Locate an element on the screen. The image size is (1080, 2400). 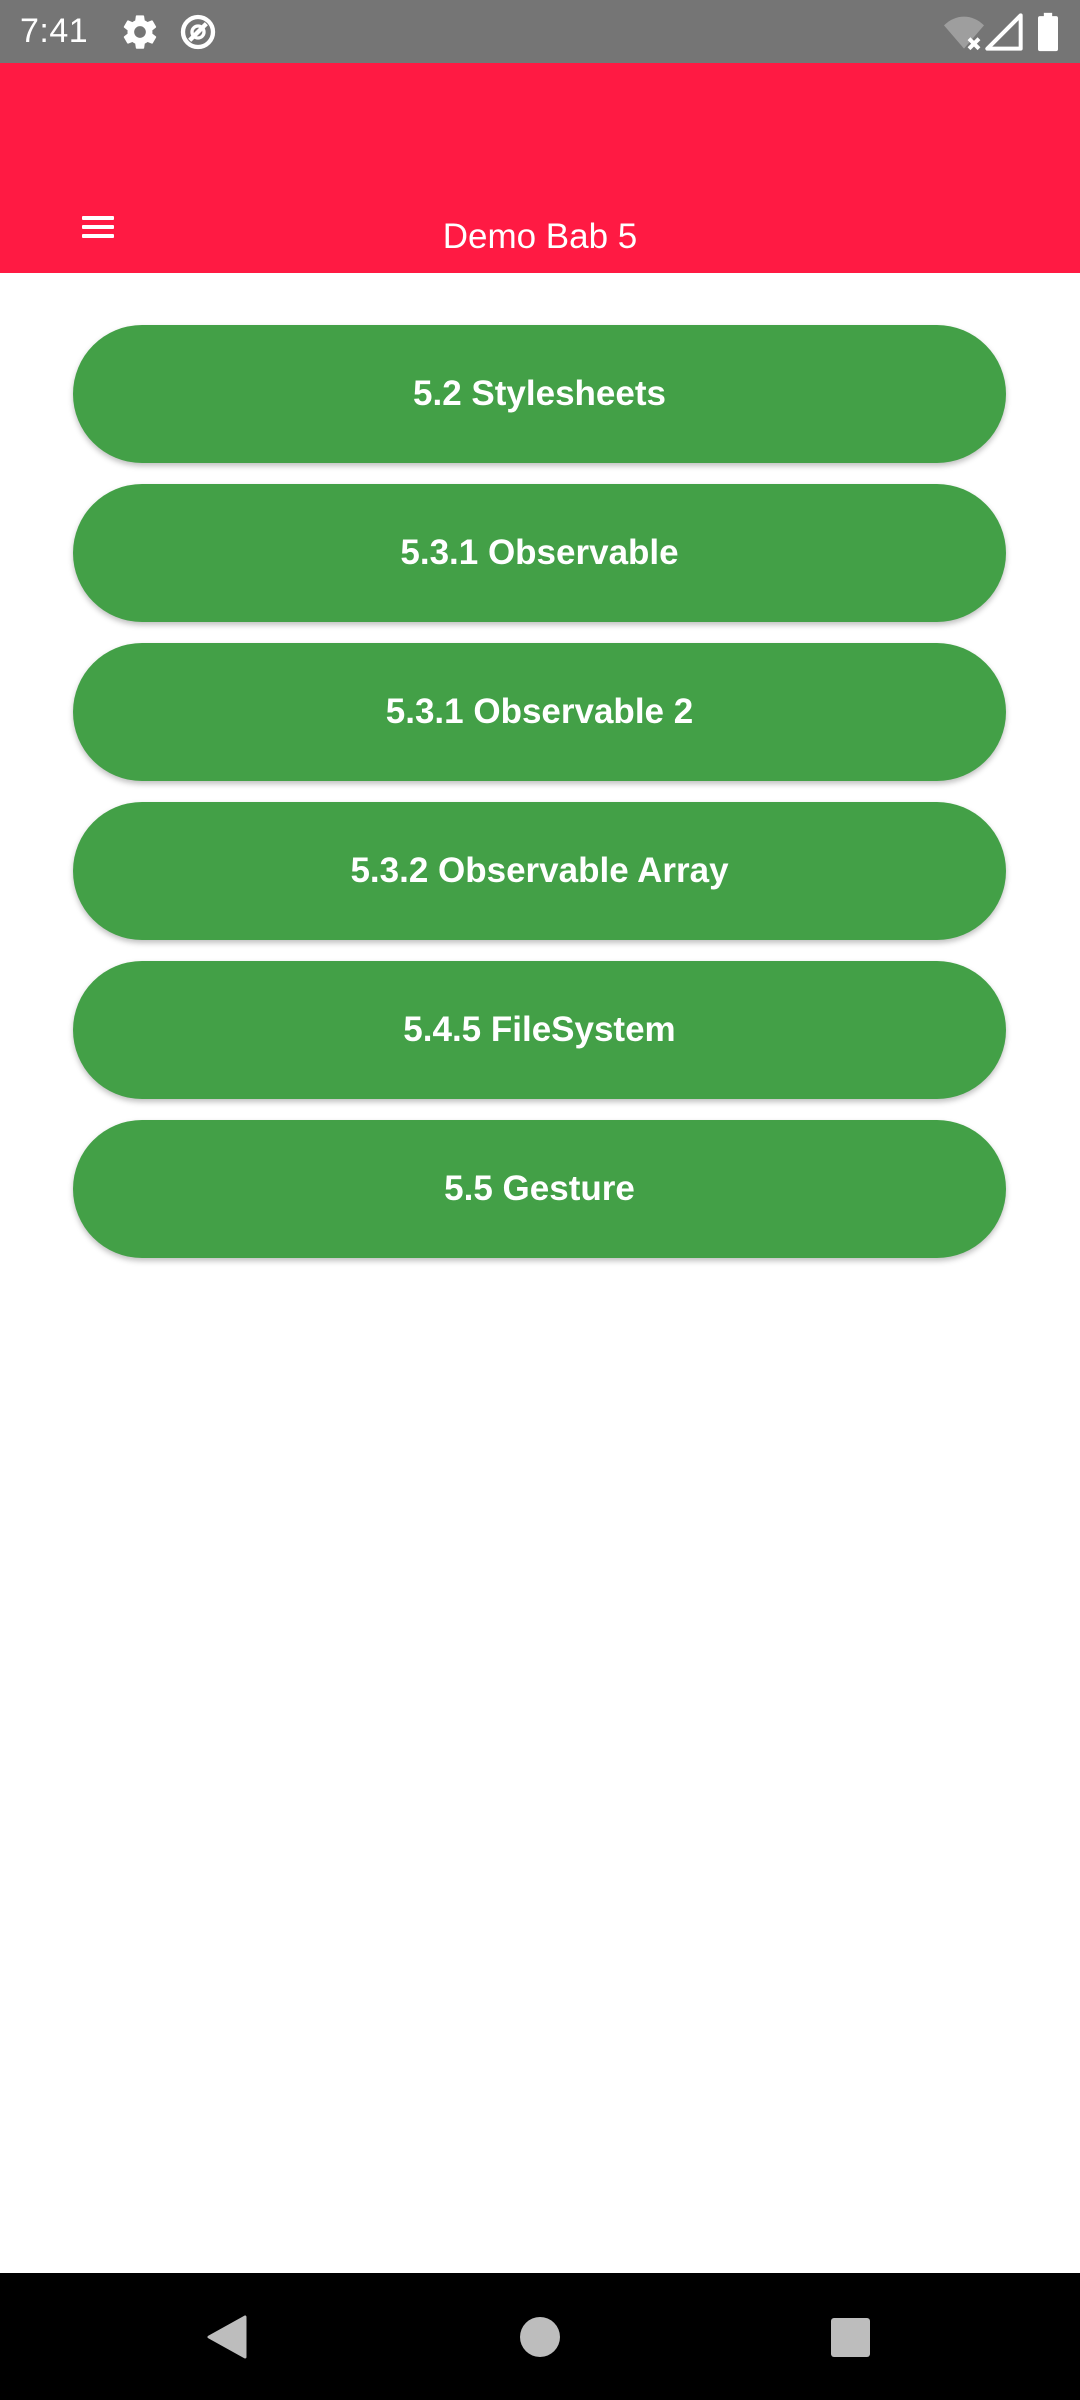
observable-array-button: 5.3.2 Observable Array is located at coordinates (539, 871).